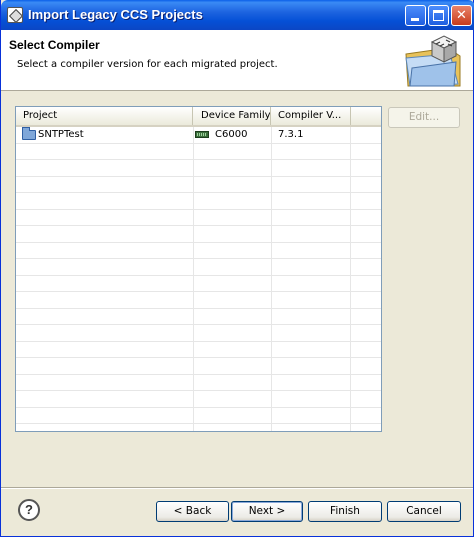 The image size is (474, 537). What do you see at coordinates (415, 19) in the screenshot?
I see `minimize-icon` at bounding box center [415, 19].